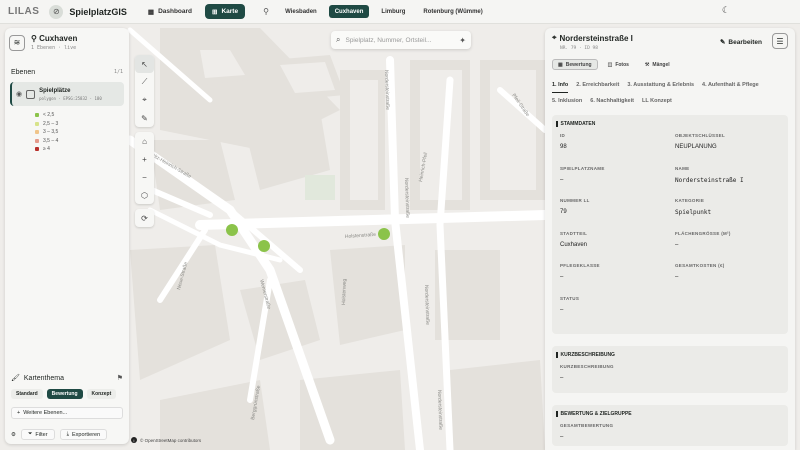 This screenshot has height=450, width=800. What do you see at coordinates (144, 100) in the screenshot?
I see `pin-tool-icon: ⌖` at bounding box center [144, 100].